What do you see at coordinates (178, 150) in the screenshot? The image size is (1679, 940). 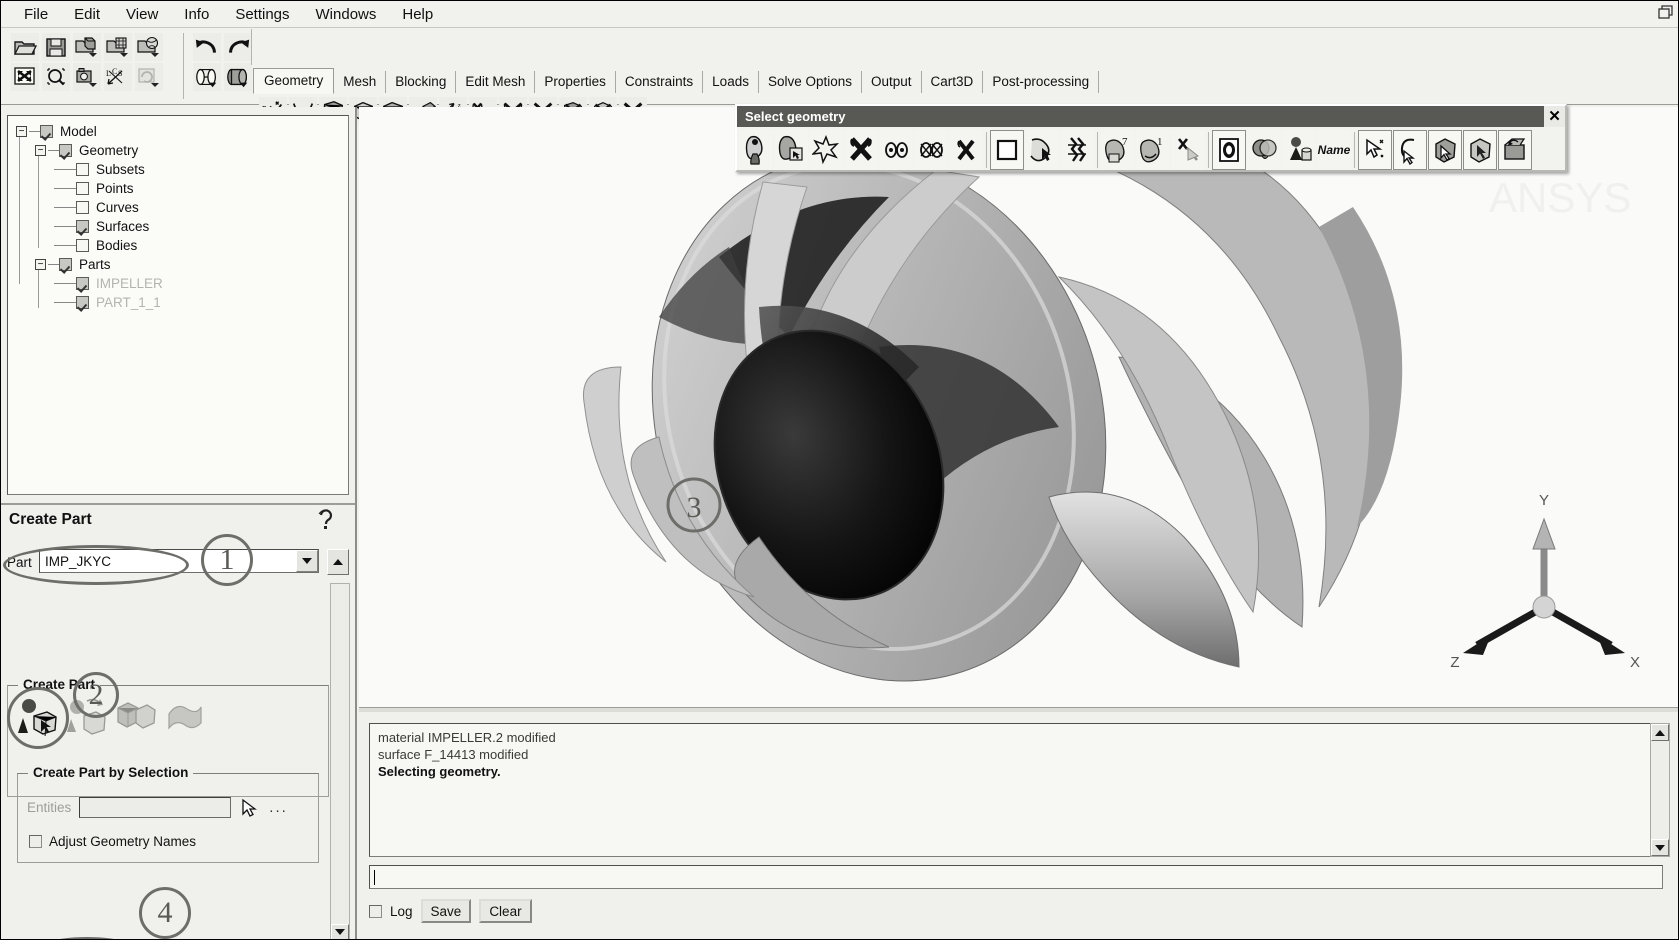 I see `tree-node-geometry: − Geometry` at bounding box center [178, 150].